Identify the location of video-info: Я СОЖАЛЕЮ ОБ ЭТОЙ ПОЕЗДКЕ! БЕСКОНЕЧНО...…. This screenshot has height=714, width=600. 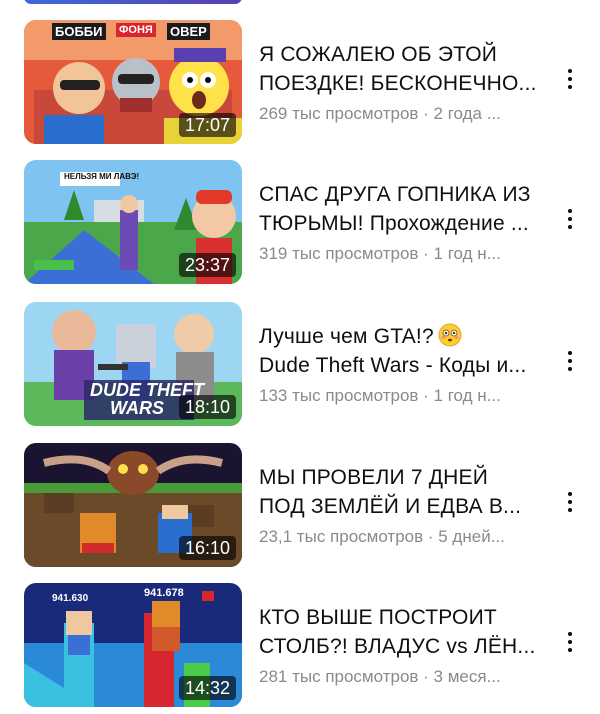
(401, 82).